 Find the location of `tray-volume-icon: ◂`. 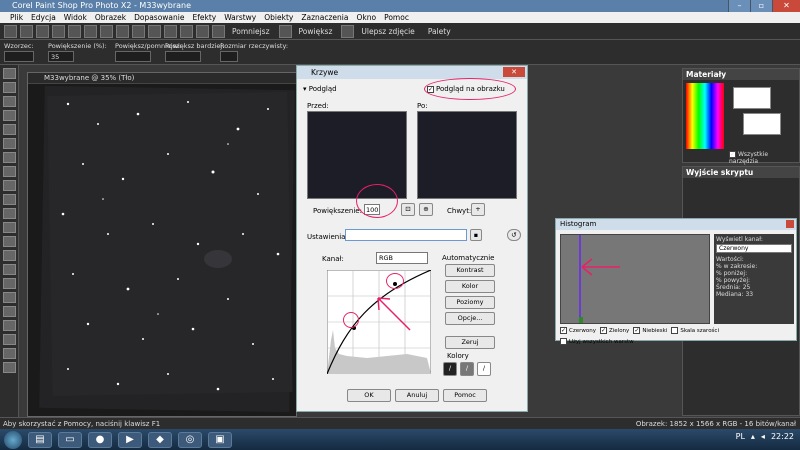

tray-volume-icon: ◂ is located at coordinates (763, 436).